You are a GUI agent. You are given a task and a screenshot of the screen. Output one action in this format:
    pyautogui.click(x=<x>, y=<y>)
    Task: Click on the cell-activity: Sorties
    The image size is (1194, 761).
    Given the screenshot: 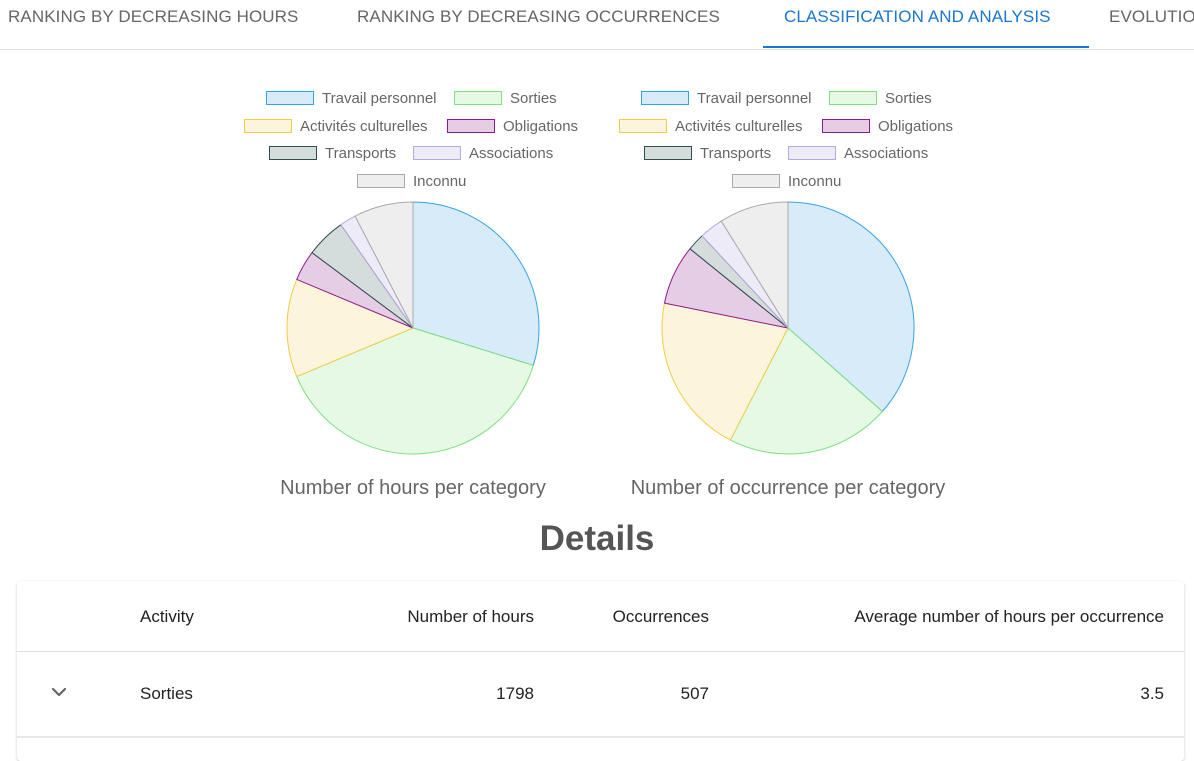 What is the action you would take?
    pyautogui.click(x=166, y=693)
    